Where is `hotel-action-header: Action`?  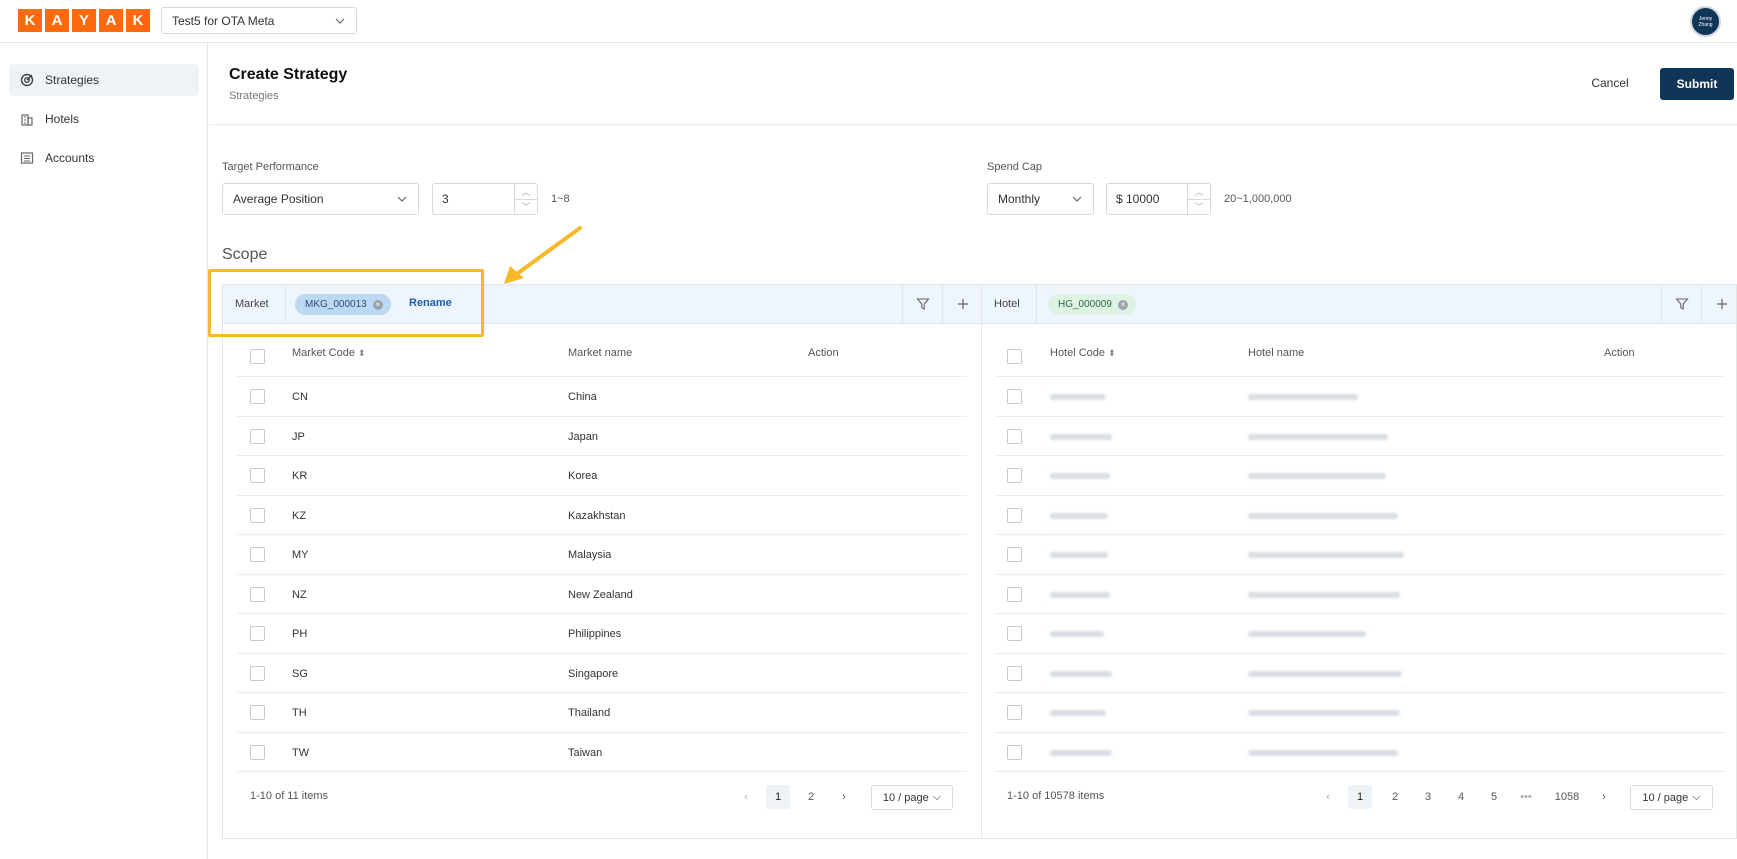
hotel-action-header: Action is located at coordinates (1619, 353).